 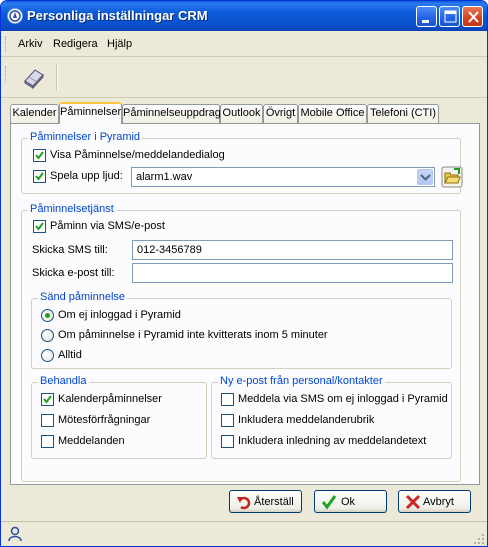 What do you see at coordinates (107, 226) in the screenshot?
I see `sms-email-label: Påminn via SMS/e-post` at bounding box center [107, 226].